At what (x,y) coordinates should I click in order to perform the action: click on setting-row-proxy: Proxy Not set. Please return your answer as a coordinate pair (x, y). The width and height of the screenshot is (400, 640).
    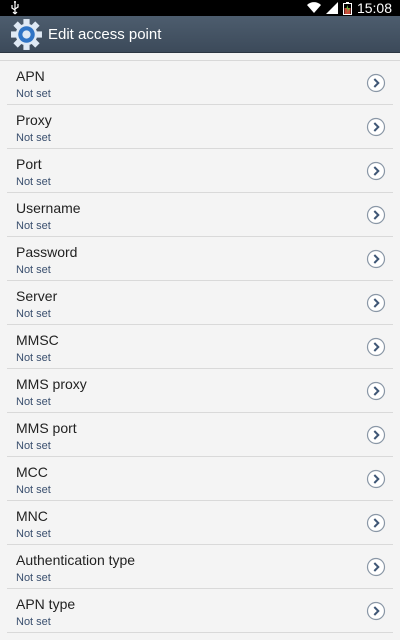
    Looking at the image, I should click on (200, 127).